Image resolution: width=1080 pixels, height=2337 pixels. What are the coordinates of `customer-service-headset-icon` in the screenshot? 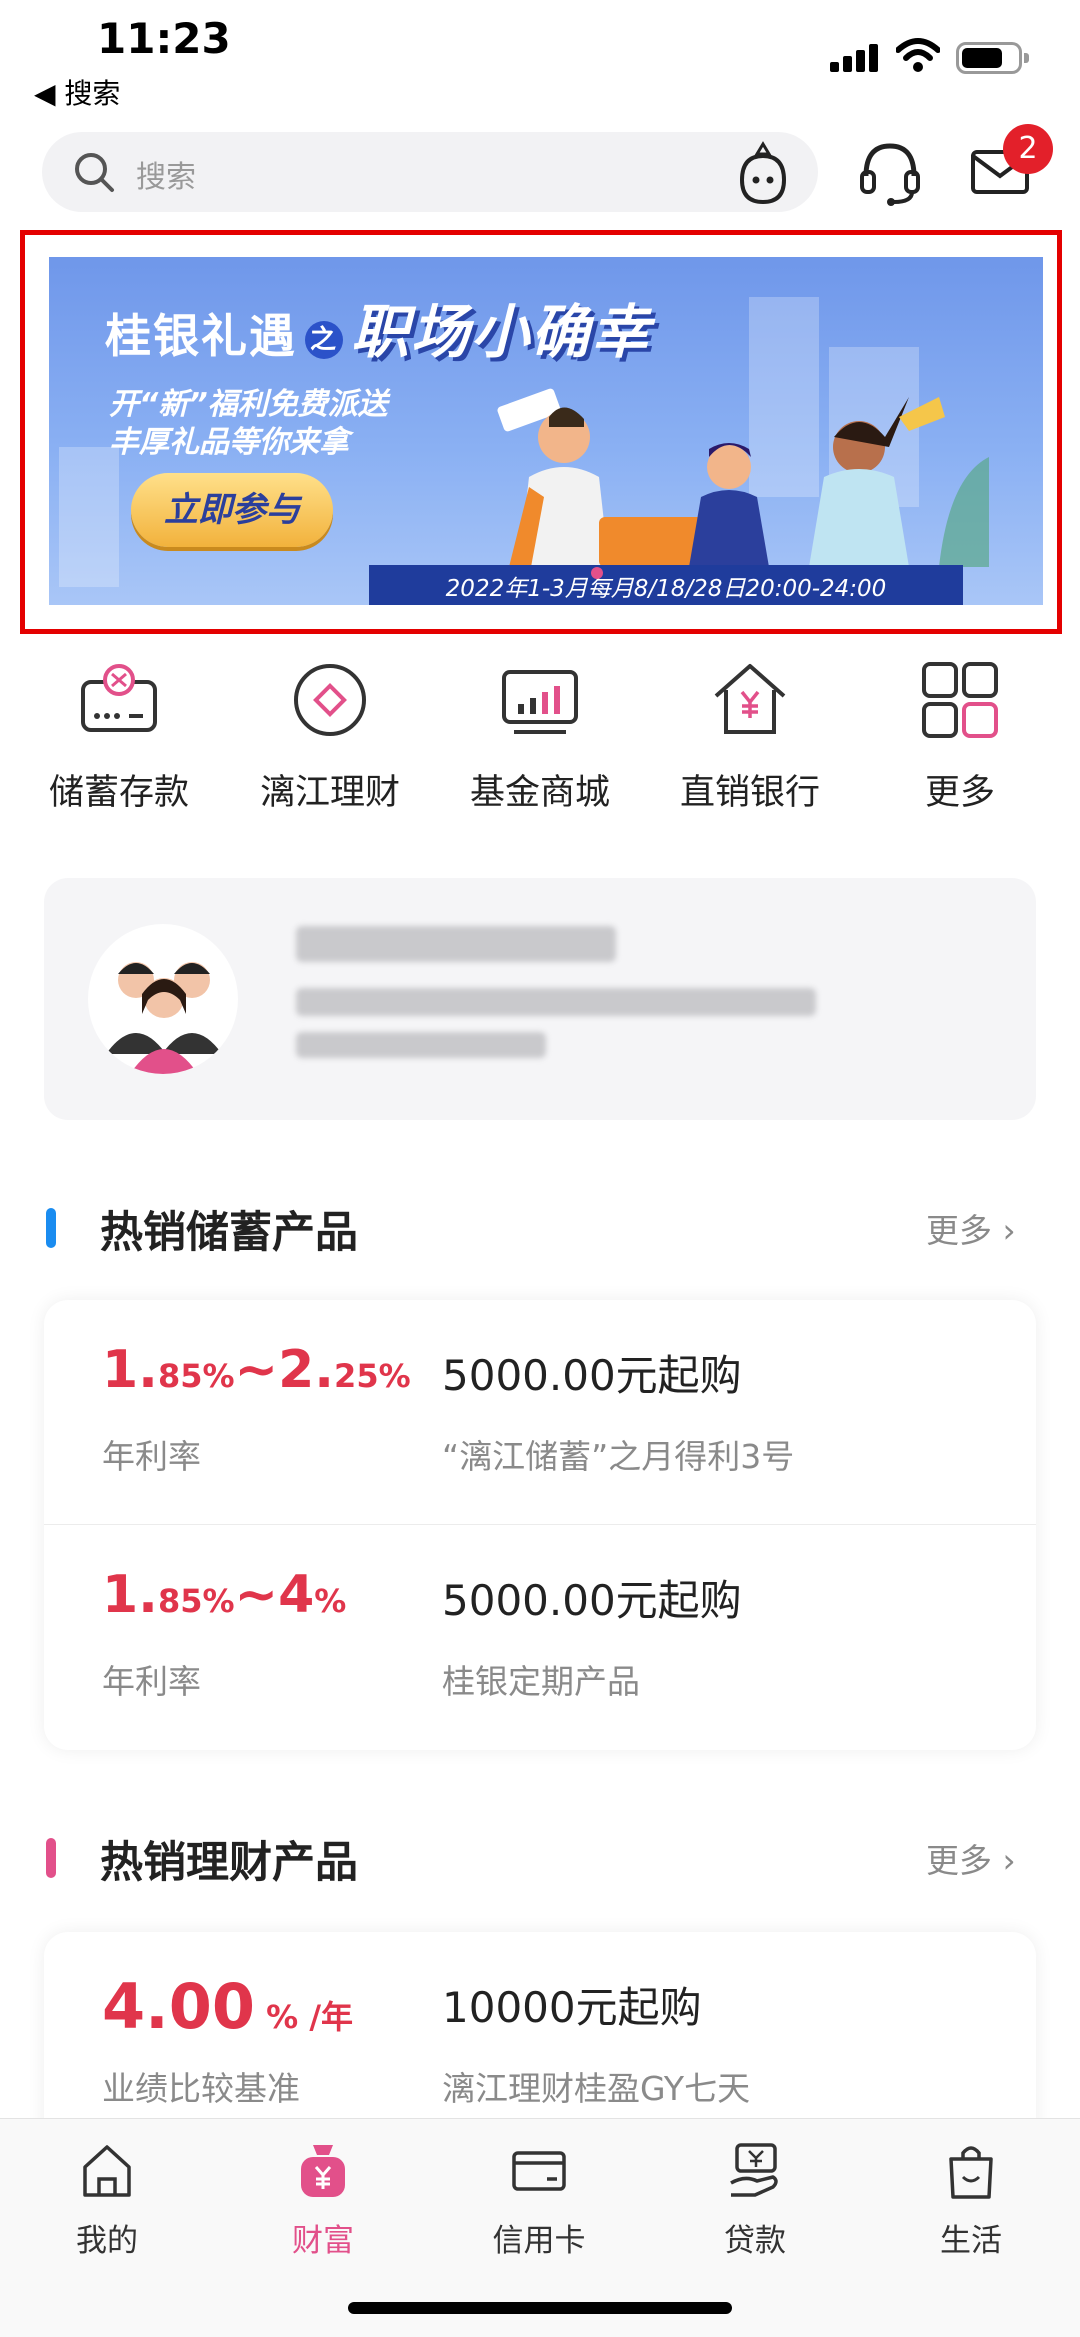 It's located at (890, 173).